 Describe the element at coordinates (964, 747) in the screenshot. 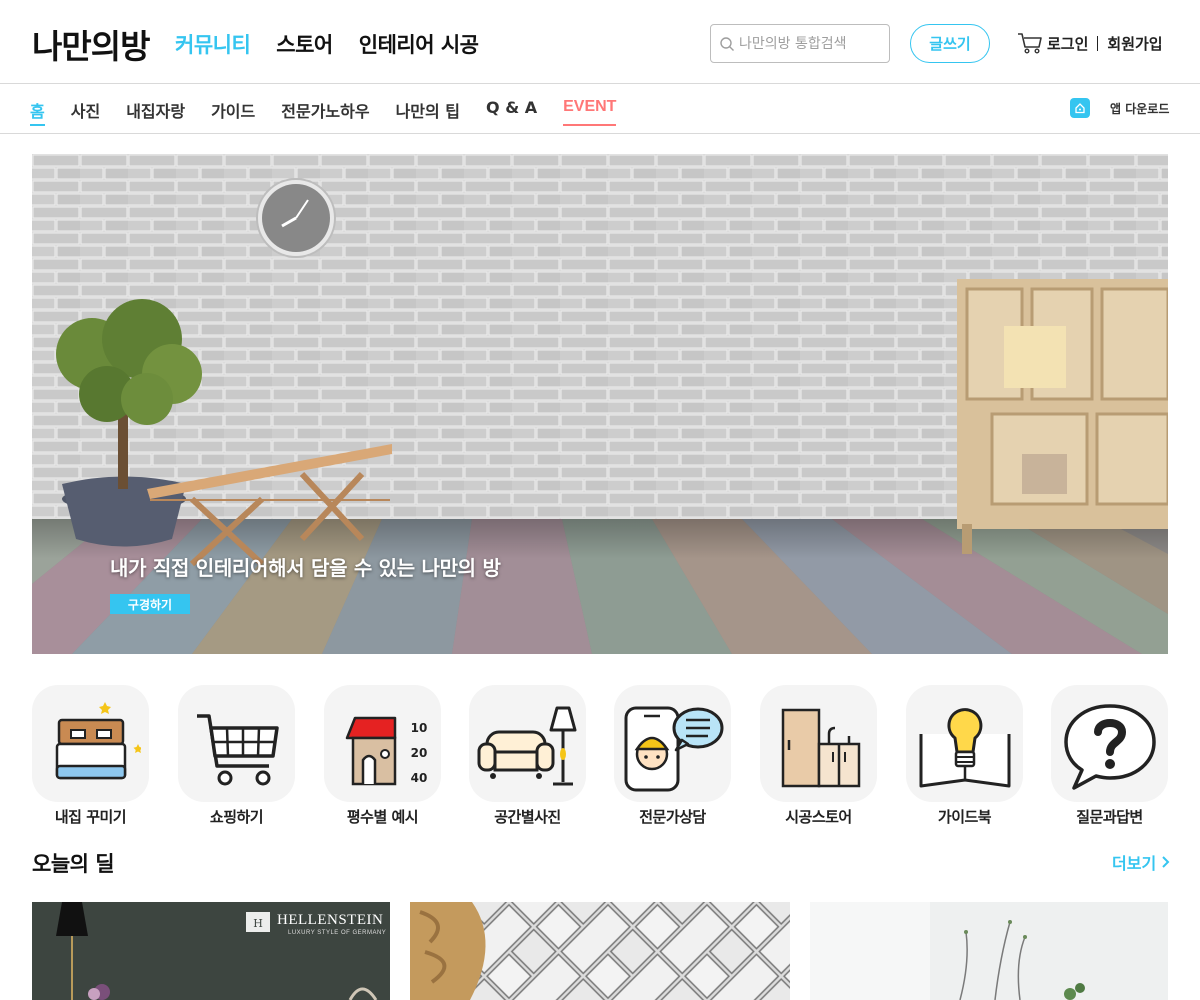

I see `lightbulb-book-icon` at that location.